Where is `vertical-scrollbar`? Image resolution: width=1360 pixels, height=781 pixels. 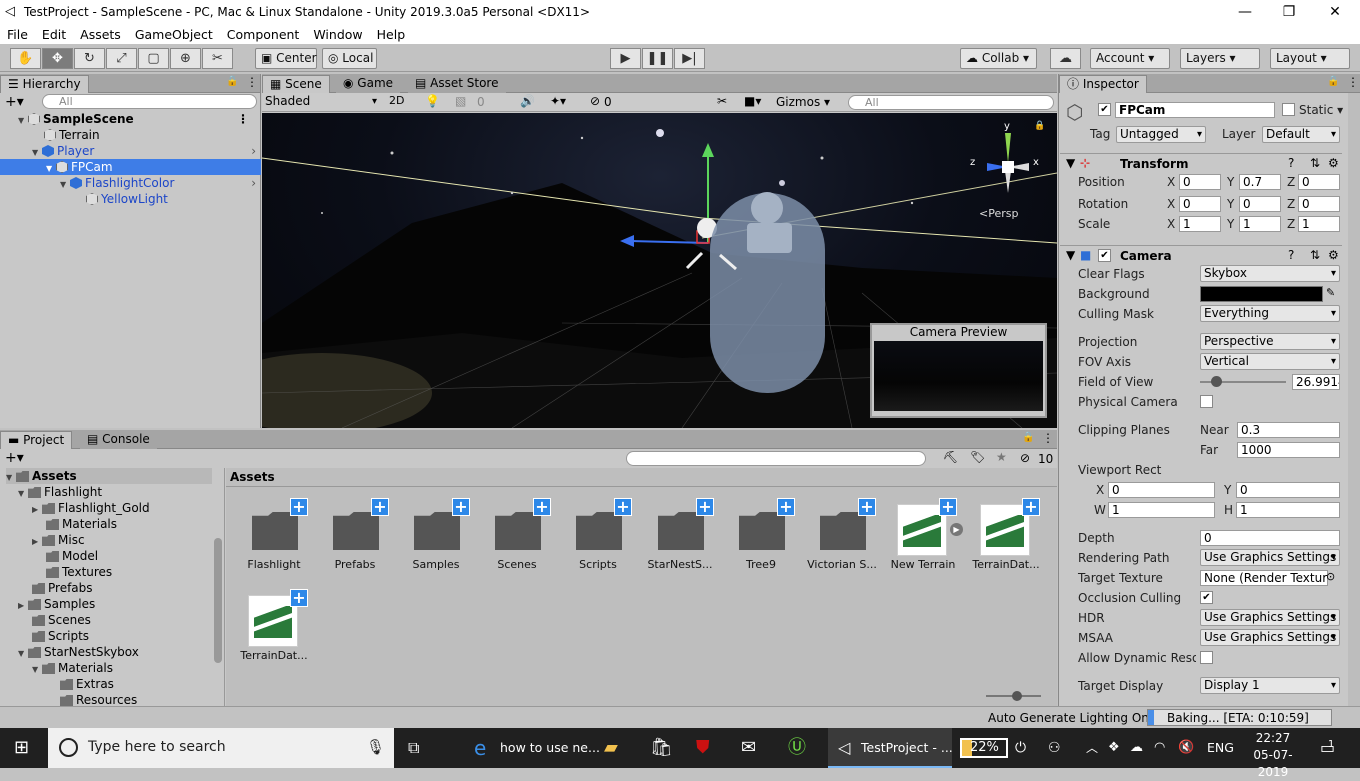 vertical-scrollbar is located at coordinates (1354, 399).